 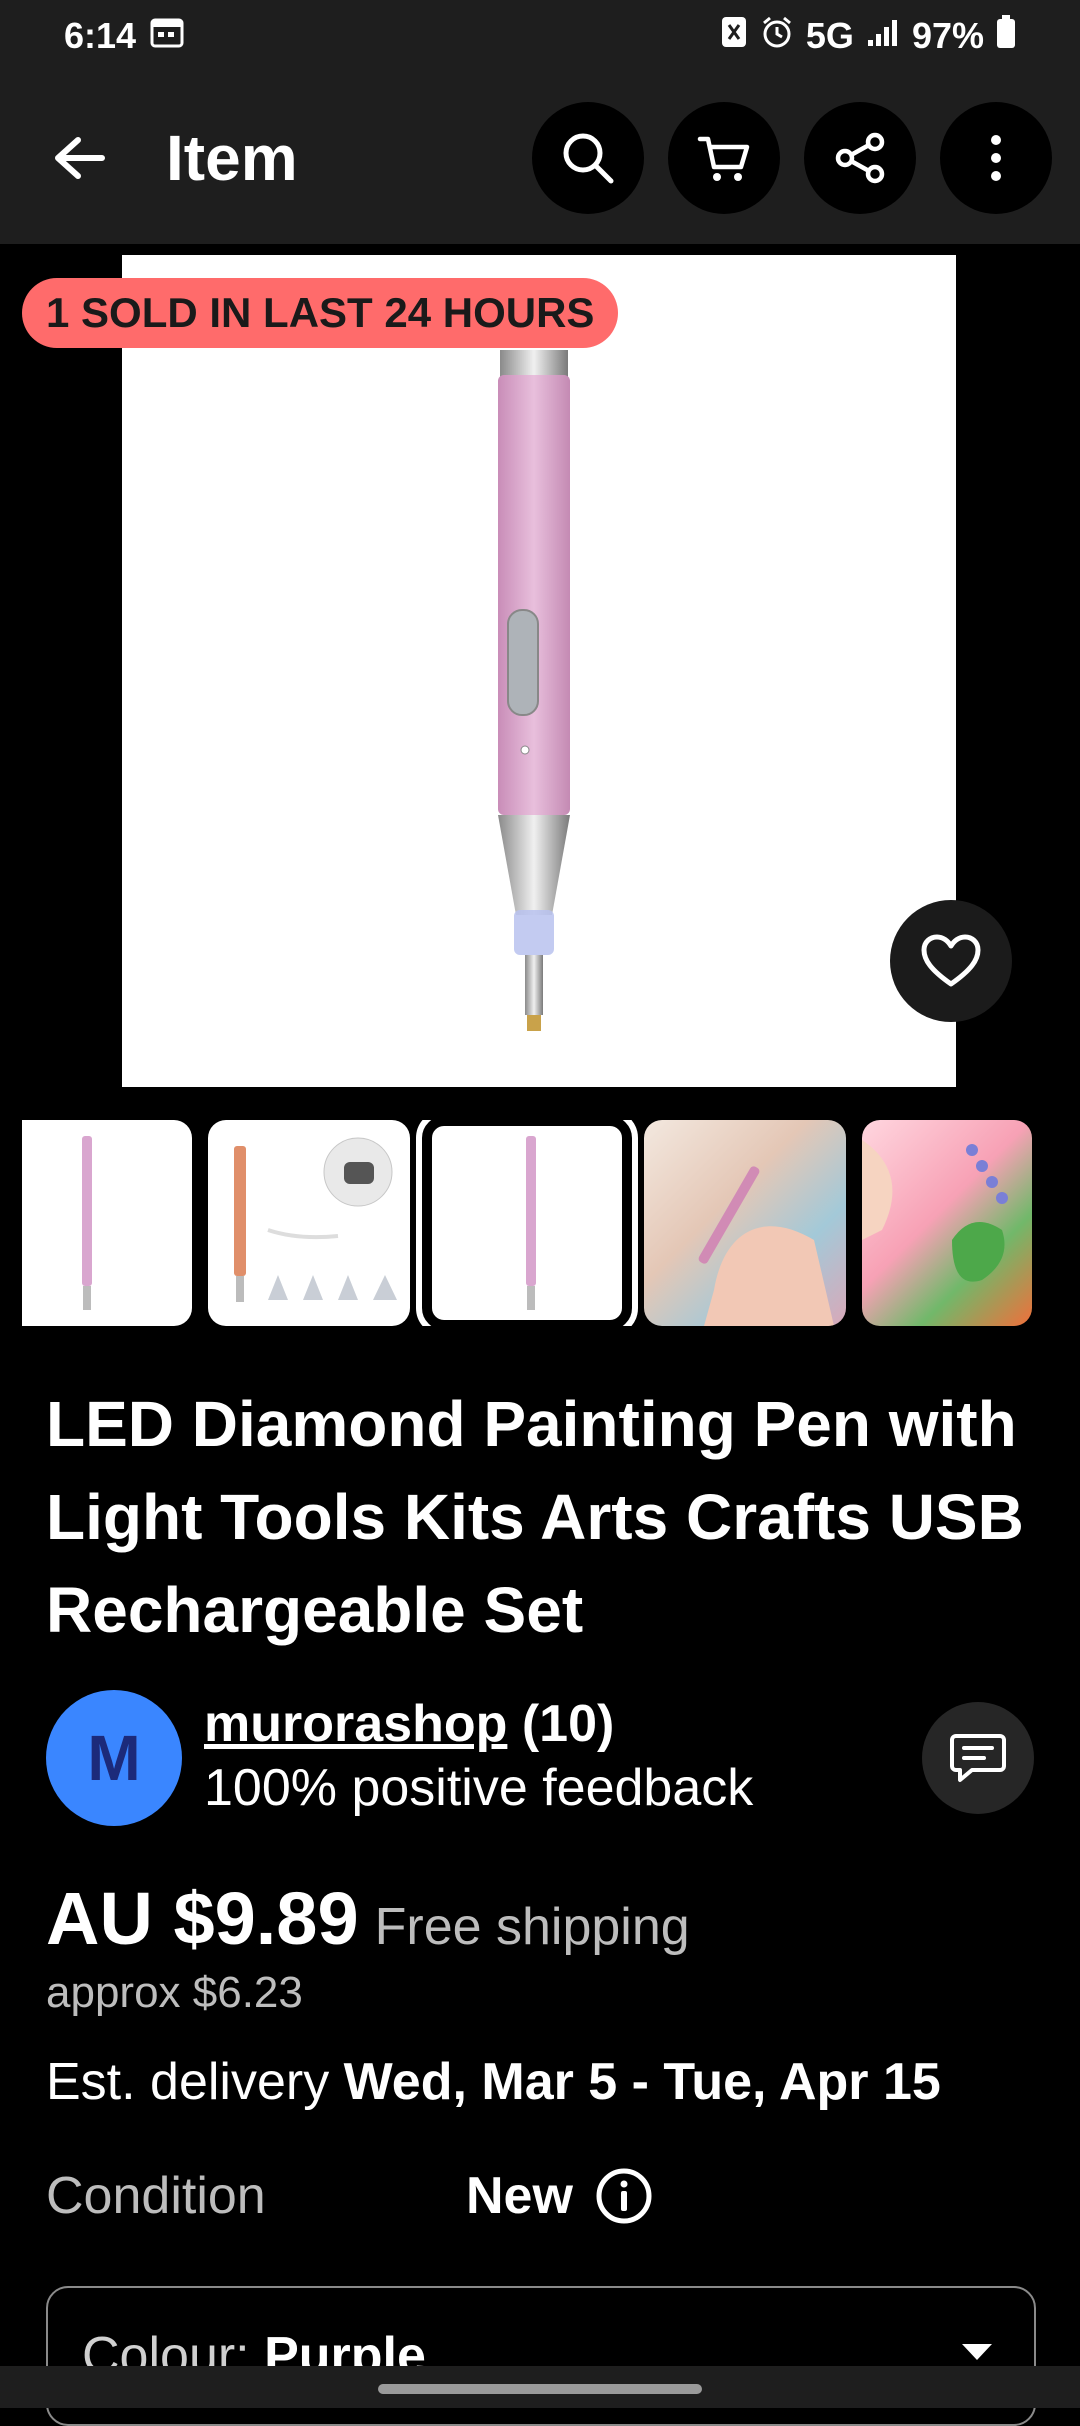 What do you see at coordinates (777, 36) in the screenshot?
I see `alarm-icon` at bounding box center [777, 36].